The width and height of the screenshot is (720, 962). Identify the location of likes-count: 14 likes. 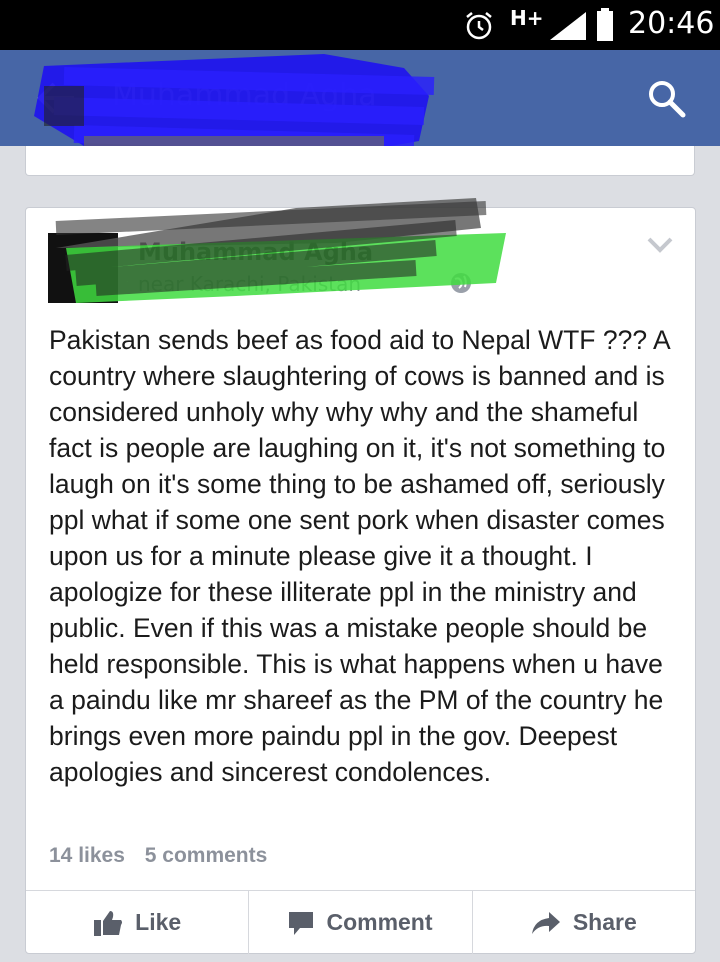
(87, 855).